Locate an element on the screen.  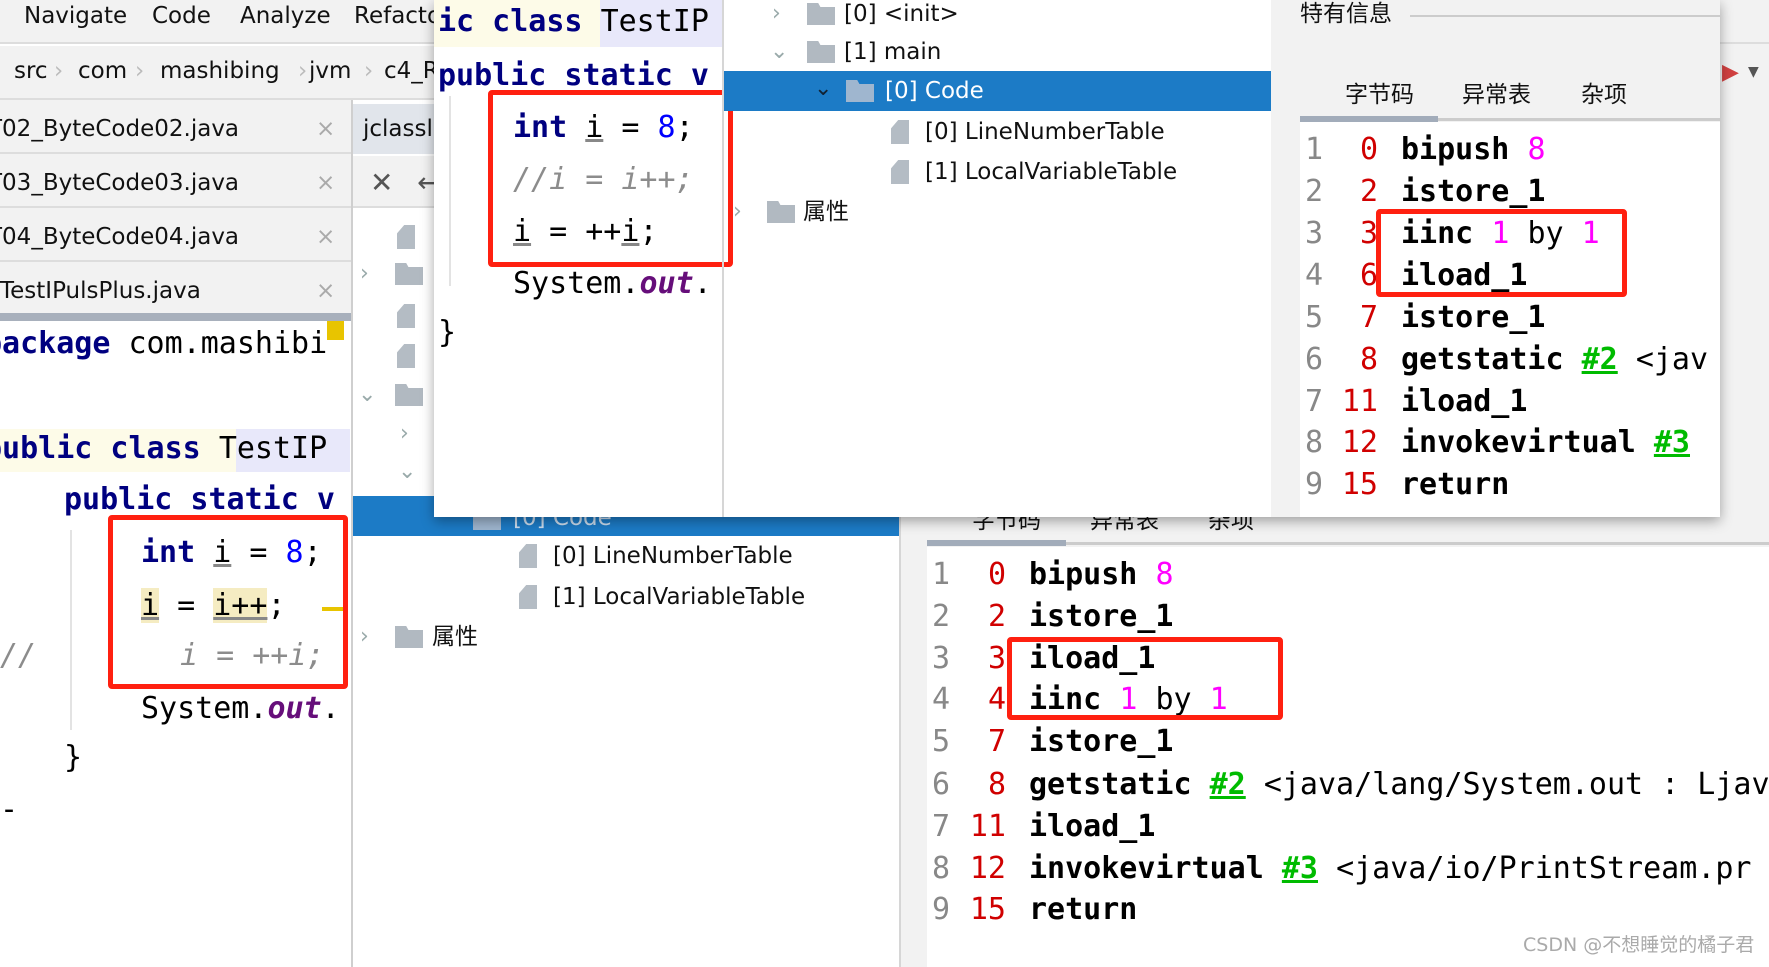
tab-exception-table: 异常表 is located at coordinates (1496, 95).